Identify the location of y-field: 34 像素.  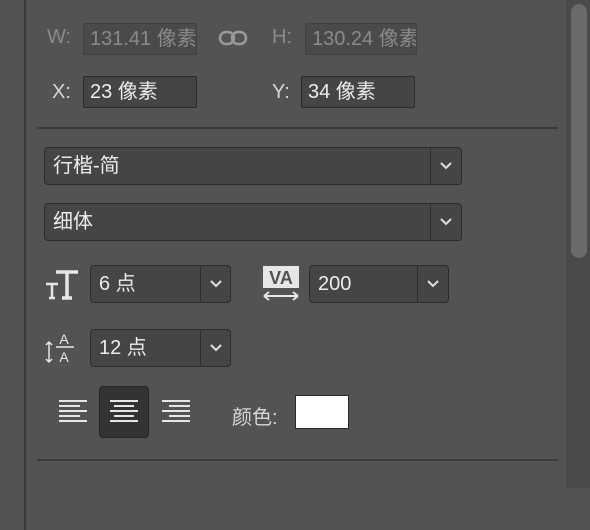
(358, 92).